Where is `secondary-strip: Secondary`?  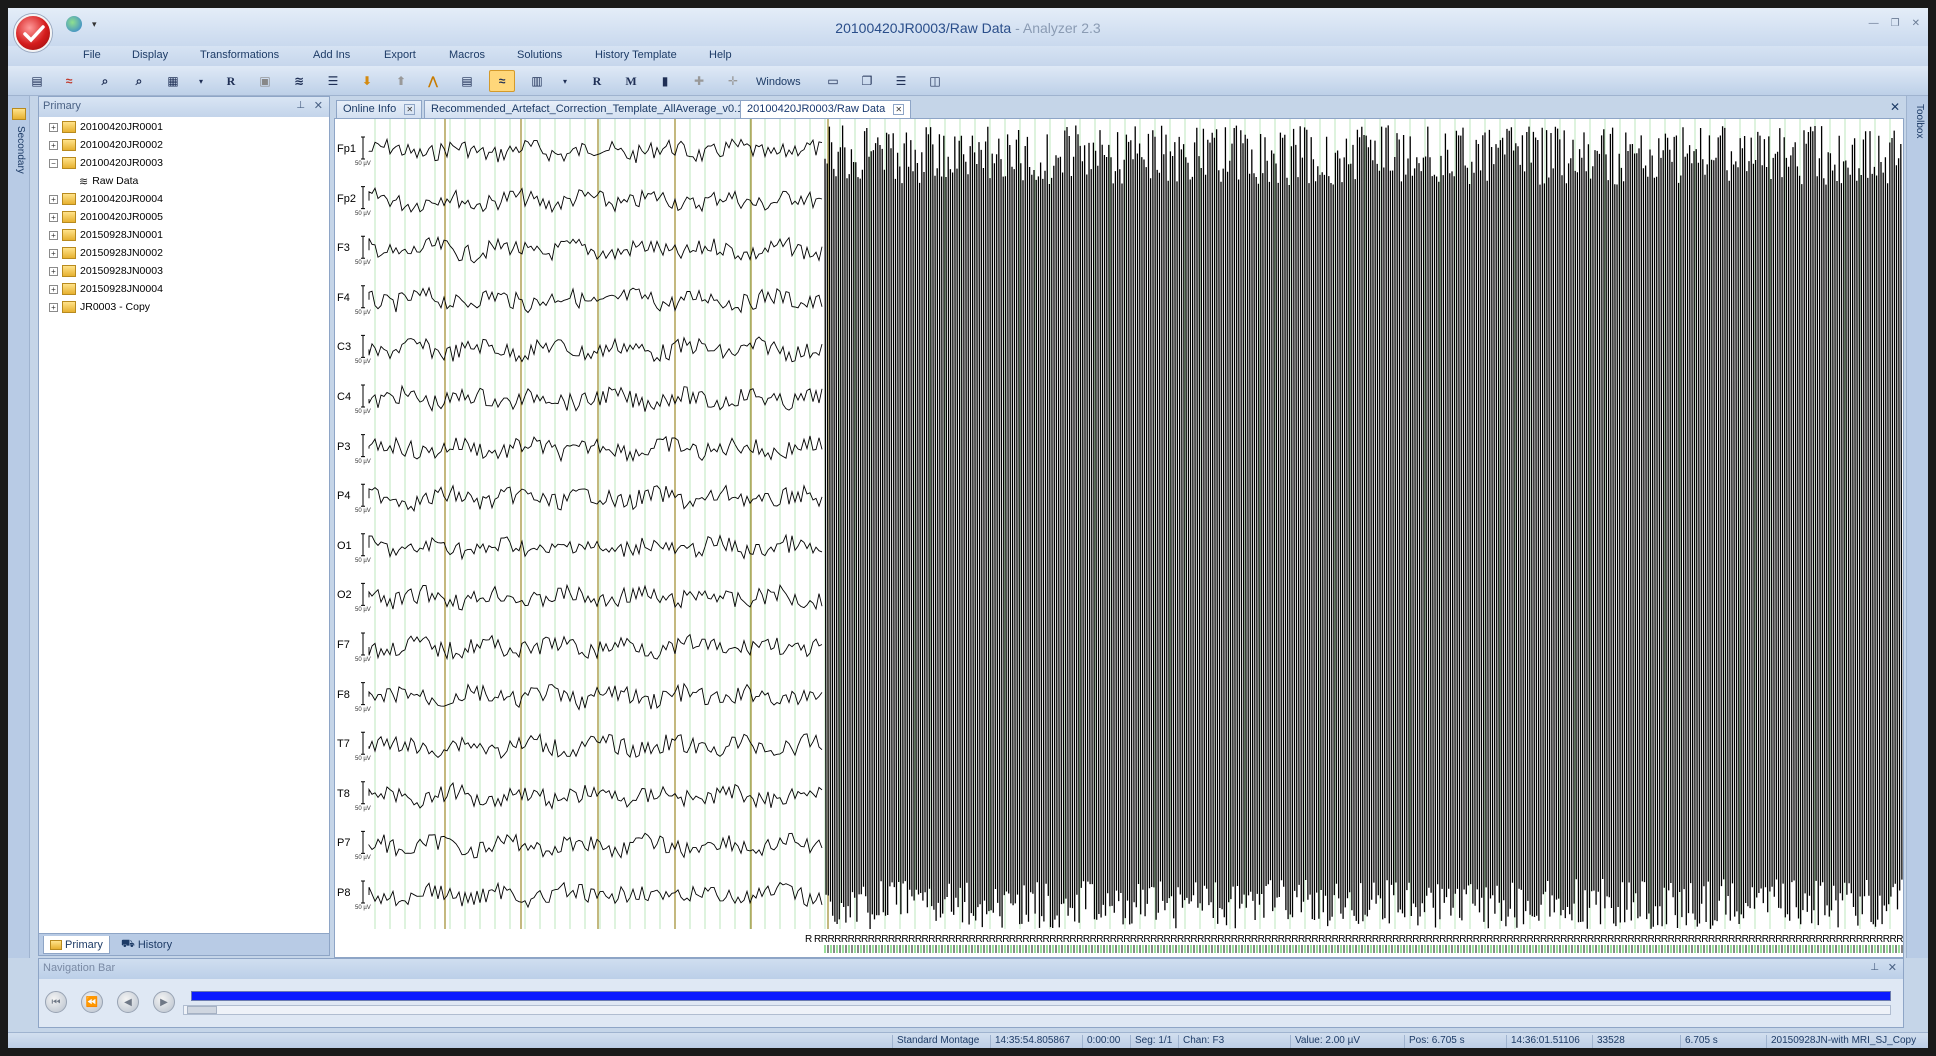
secondary-strip: Secondary is located at coordinates (19, 527).